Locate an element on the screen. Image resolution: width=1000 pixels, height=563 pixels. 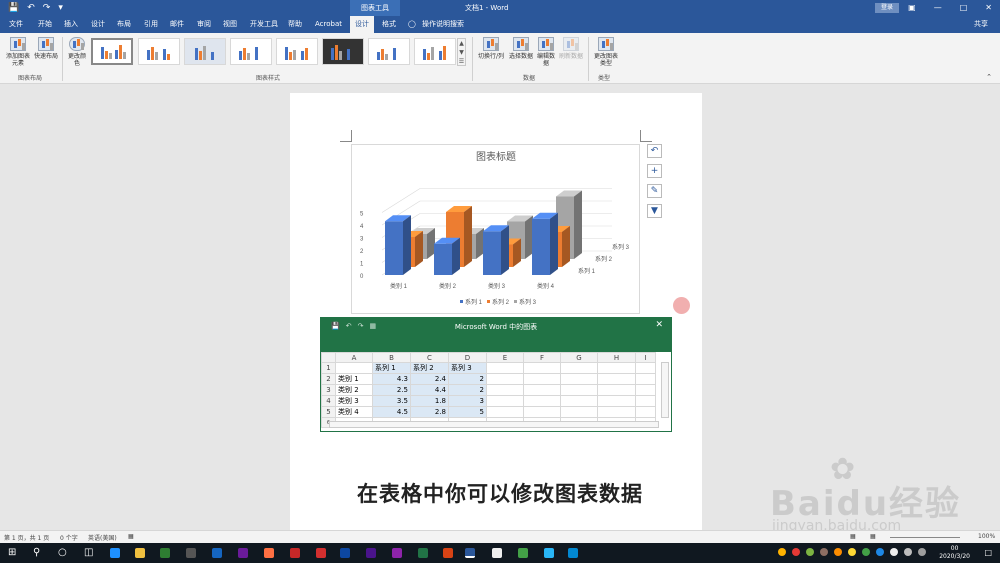
cell: 3.5 is located at coordinates (391, 401).